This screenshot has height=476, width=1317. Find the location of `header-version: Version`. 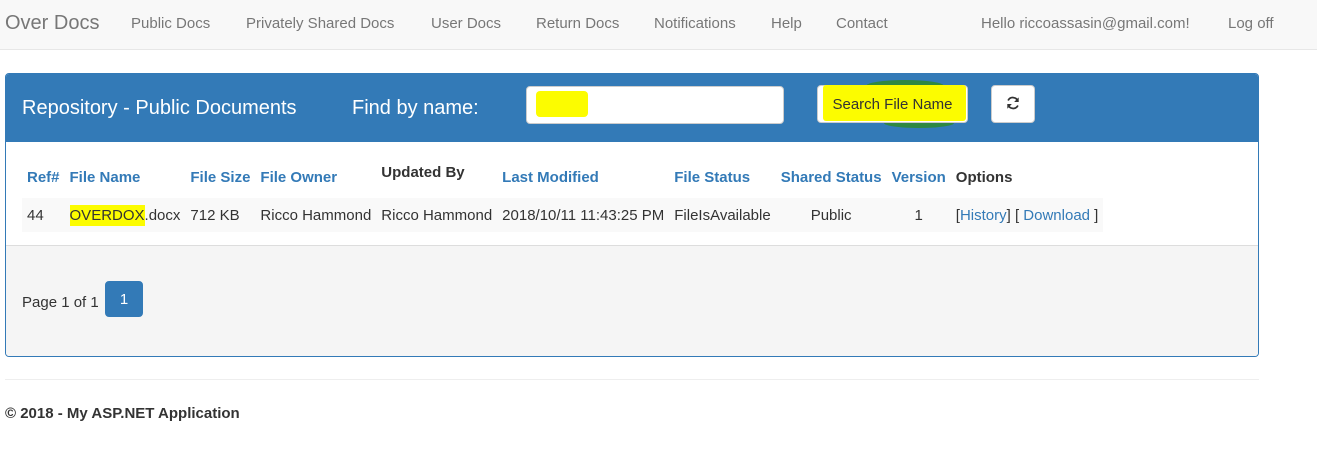

header-version: Version is located at coordinates (919, 177).